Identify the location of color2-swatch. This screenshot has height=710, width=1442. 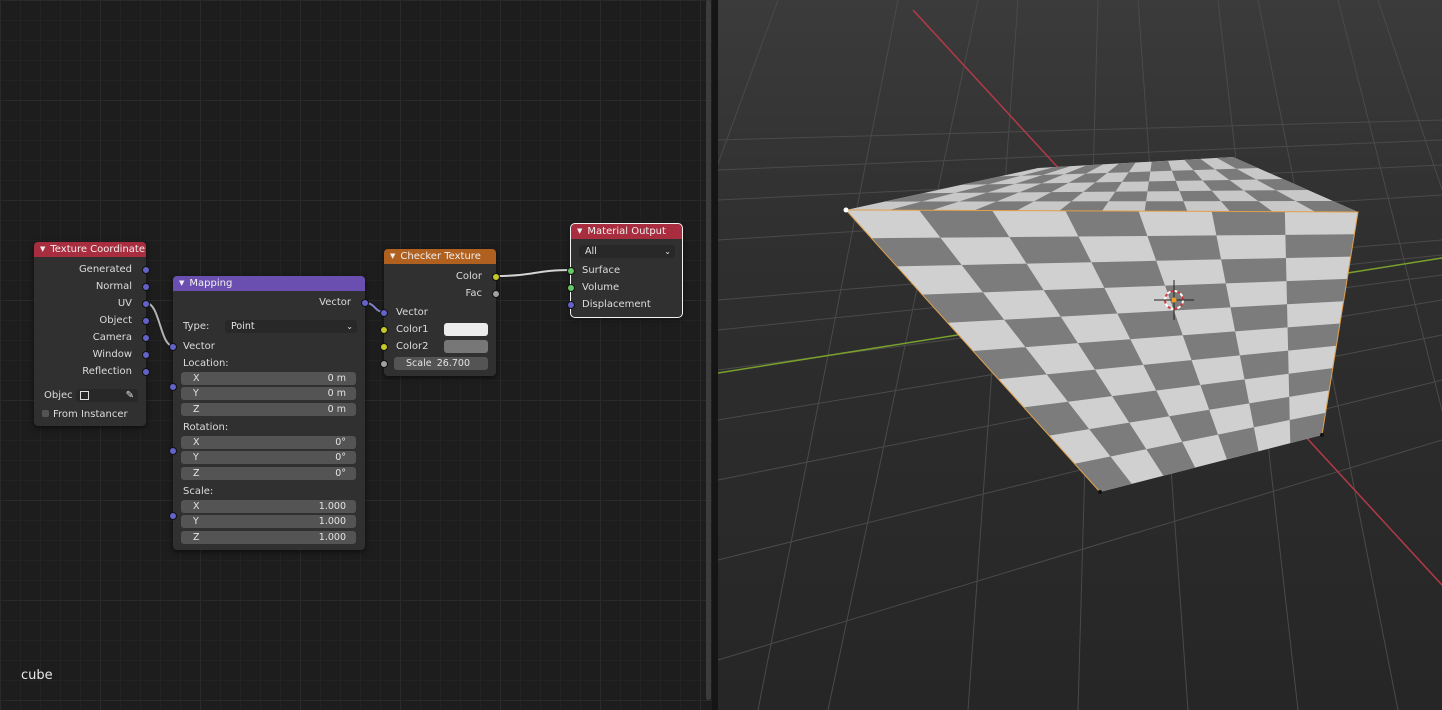
(466, 346).